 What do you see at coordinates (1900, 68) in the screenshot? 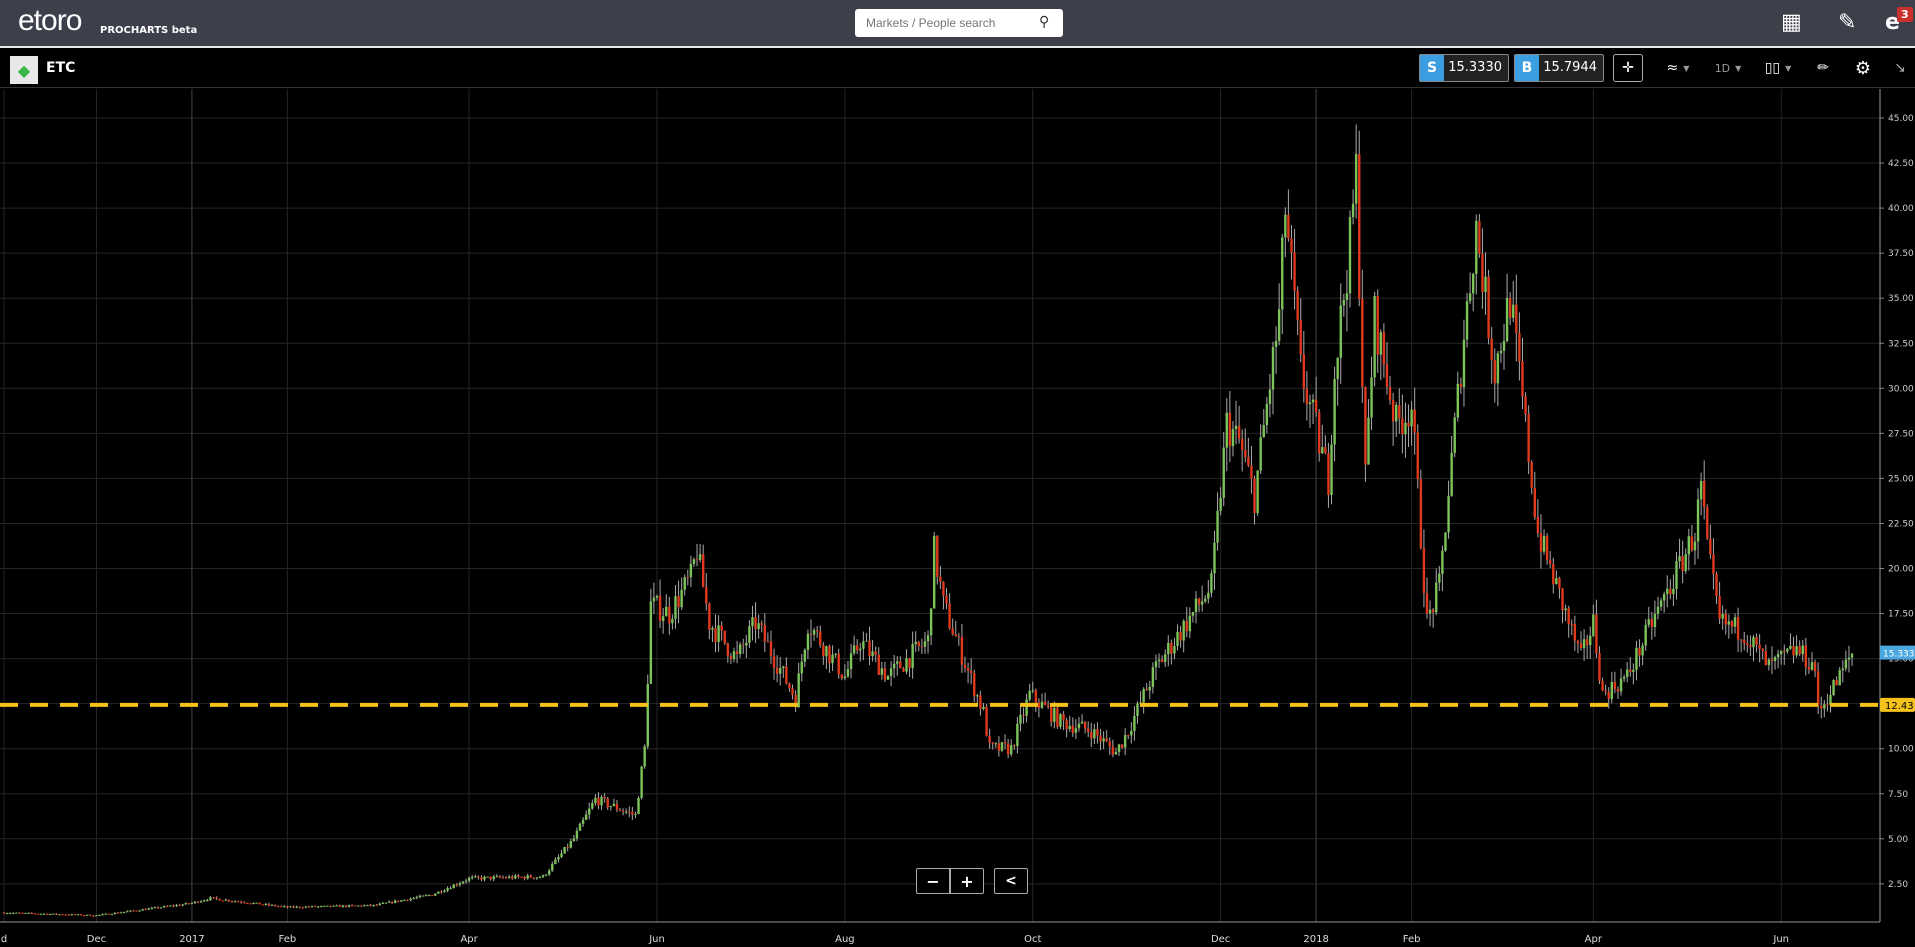
I see `collapse-icon: ↘` at bounding box center [1900, 68].